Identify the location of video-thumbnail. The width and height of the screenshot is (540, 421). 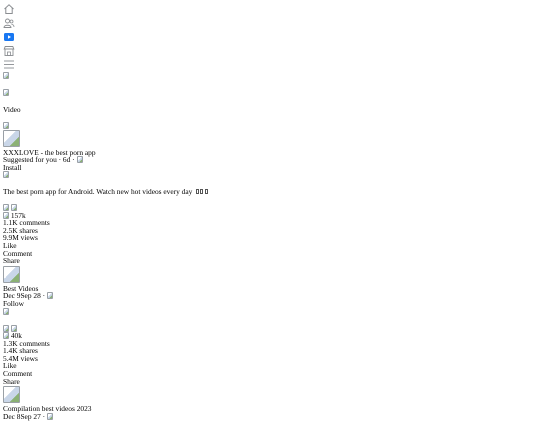
(6, 207).